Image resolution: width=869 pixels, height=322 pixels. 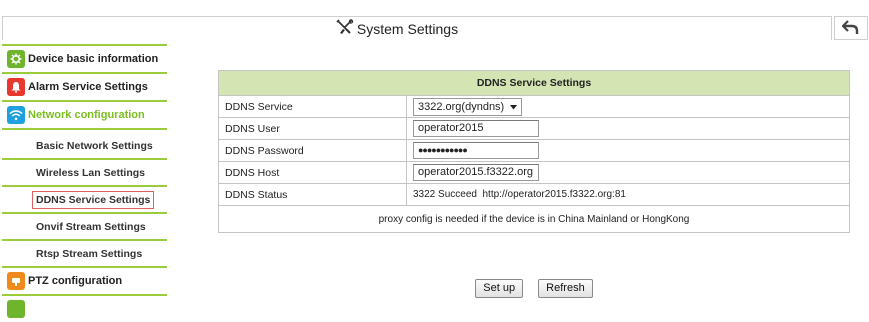 I want to click on section-title: DDNS Service Settings, so click(x=534, y=83).